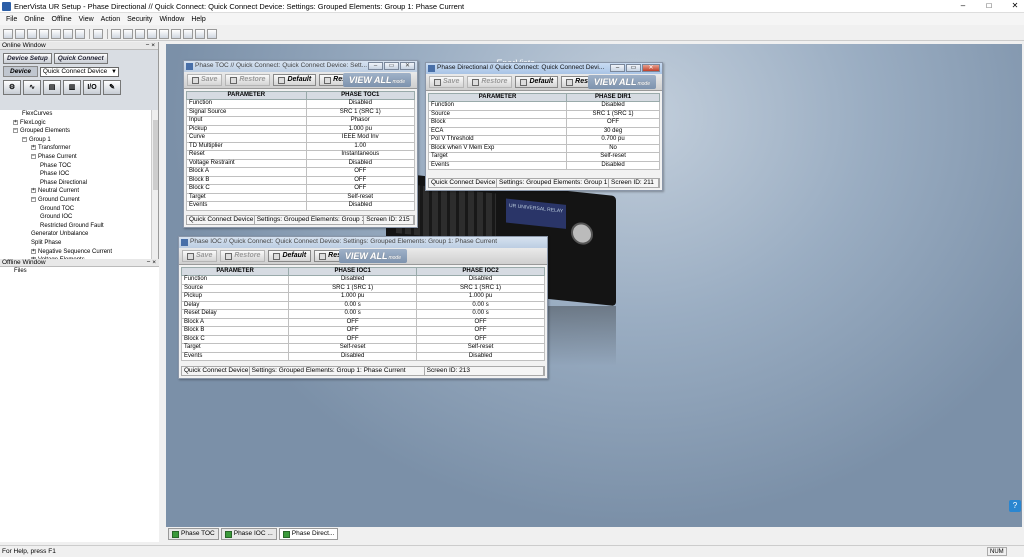 The width and height of the screenshot is (1024, 557). I want to click on maximize-icon: □, so click(989, 5).